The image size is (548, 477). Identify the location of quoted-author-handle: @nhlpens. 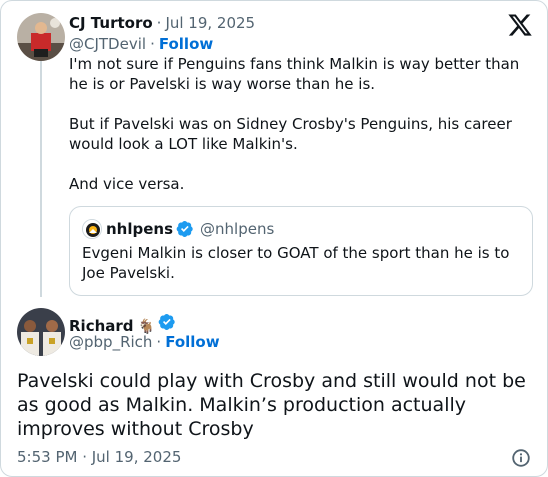
(237, 229).